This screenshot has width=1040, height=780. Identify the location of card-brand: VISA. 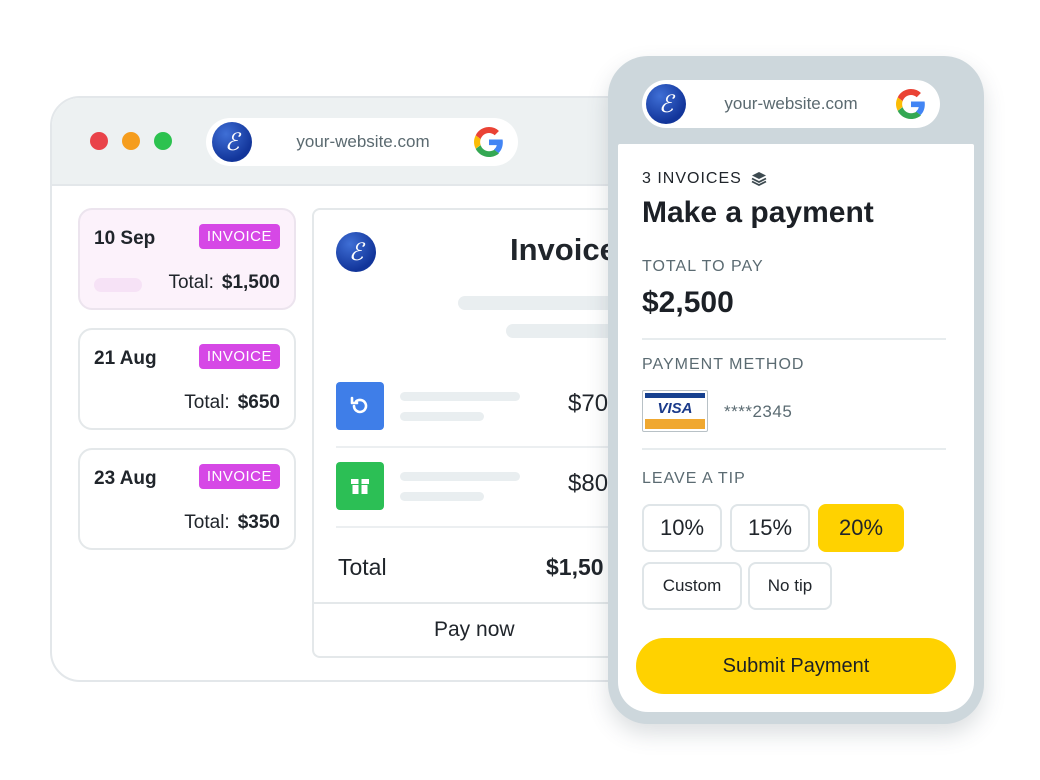
(675, 408).